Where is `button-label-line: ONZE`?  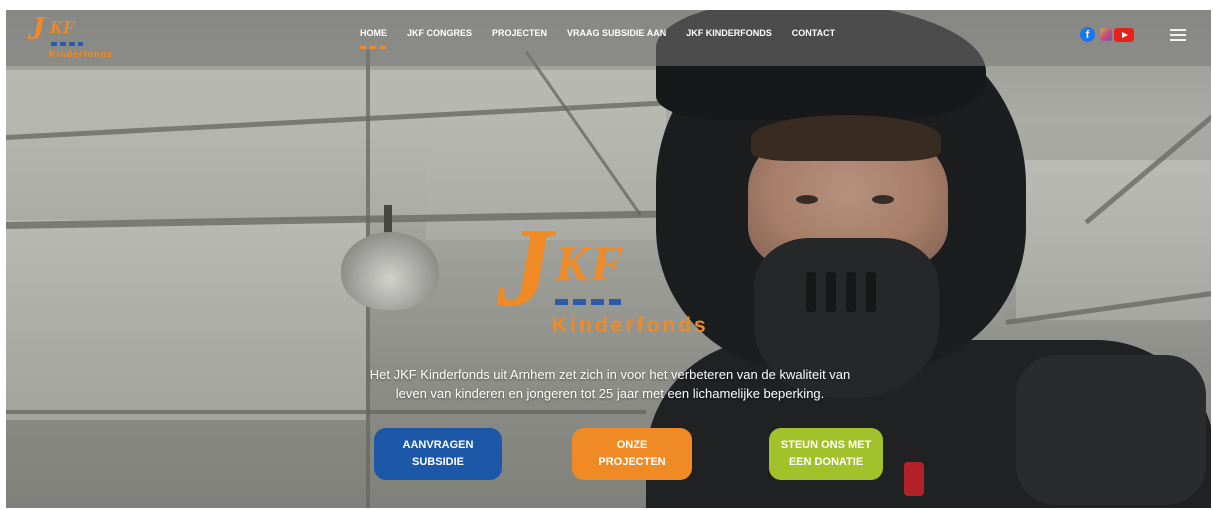 button-label-line: ONZE is located at coordinates (632, 445).